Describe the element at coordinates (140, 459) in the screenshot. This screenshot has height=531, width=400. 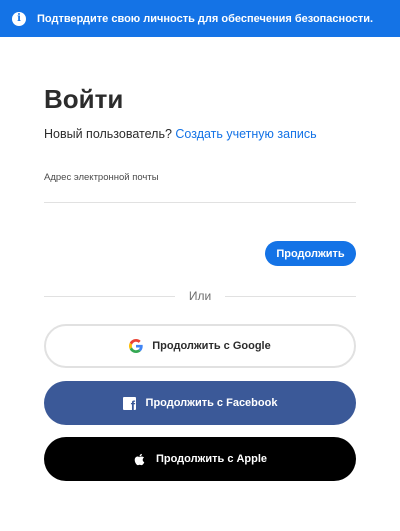
I see `apple-icon` at that location.